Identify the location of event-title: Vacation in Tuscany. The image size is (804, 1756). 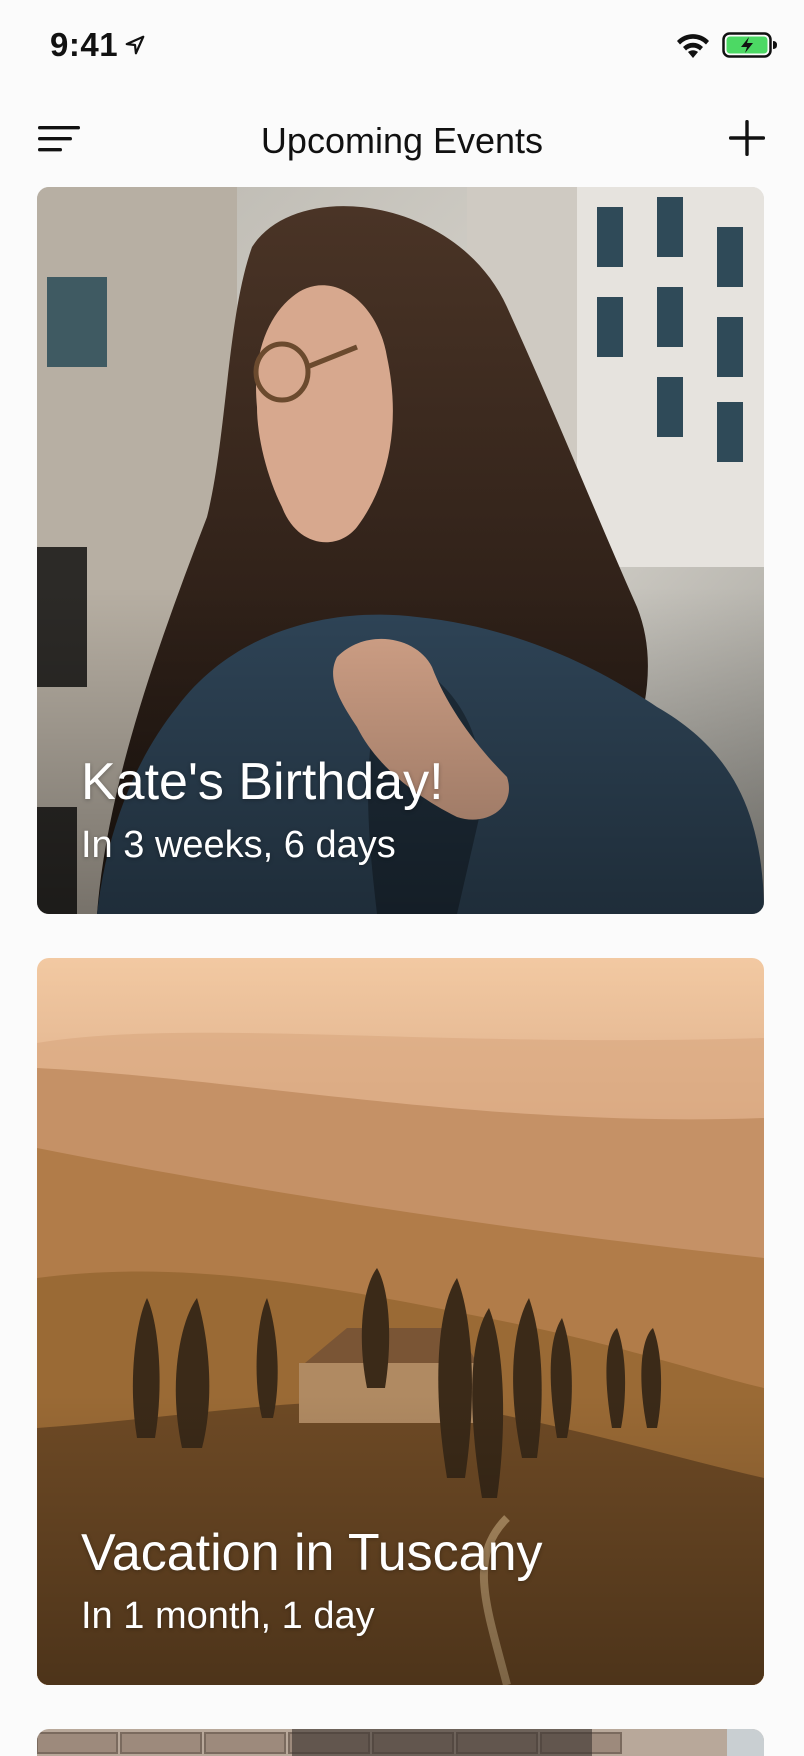
(312, 1553).